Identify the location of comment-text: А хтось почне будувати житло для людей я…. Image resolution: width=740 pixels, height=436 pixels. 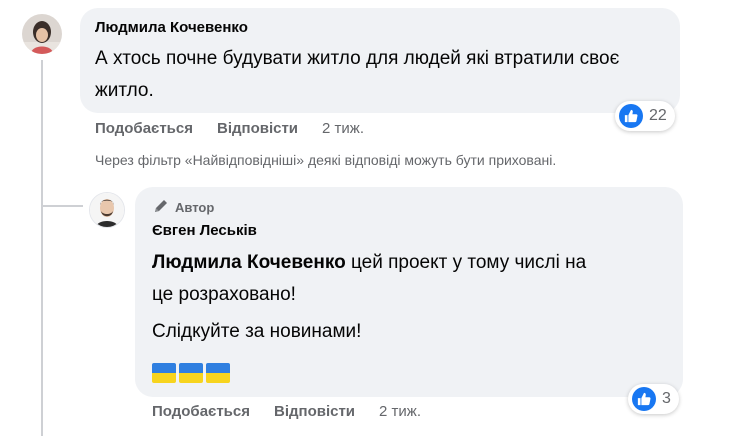
(357, 74).